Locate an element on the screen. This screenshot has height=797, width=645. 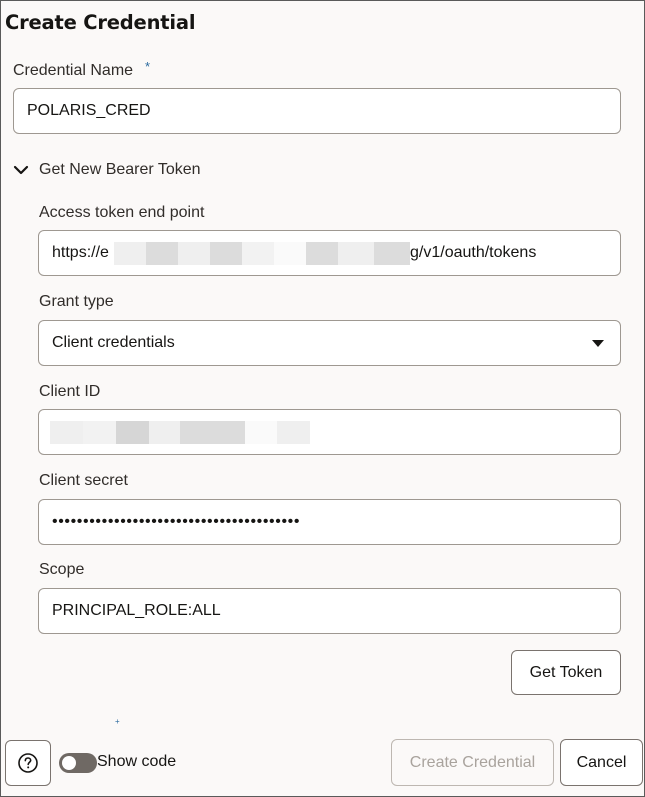
get-token-button: Get Token is located at coordinates (566, 672).